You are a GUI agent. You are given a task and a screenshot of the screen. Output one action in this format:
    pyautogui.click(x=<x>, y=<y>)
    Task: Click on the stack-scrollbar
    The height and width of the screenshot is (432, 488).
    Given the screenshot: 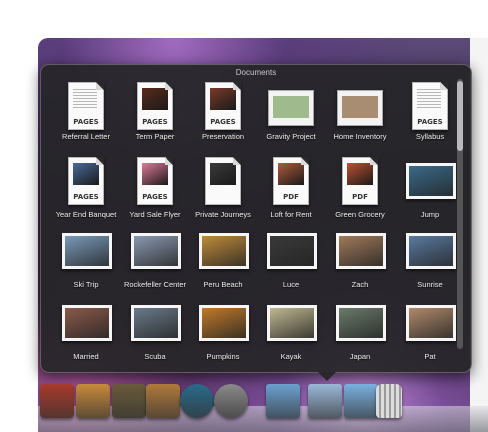 What is the action you would take?
    pyautogui.click(x=460, y=214)
    